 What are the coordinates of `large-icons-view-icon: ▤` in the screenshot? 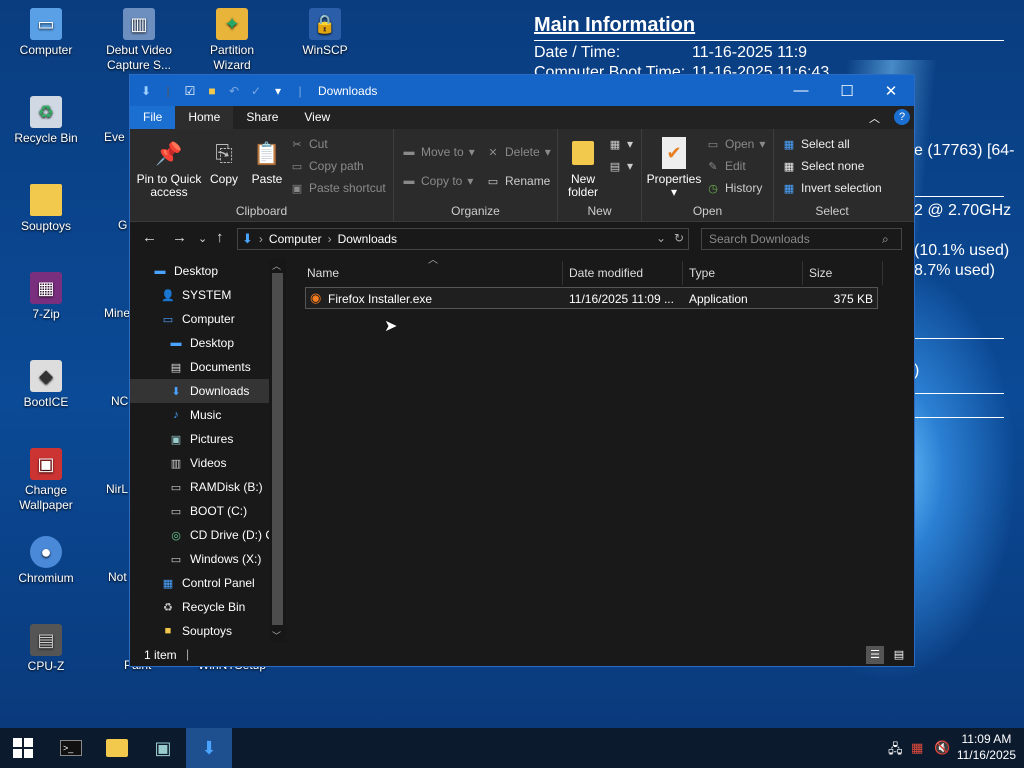 It's located at (899, 655).